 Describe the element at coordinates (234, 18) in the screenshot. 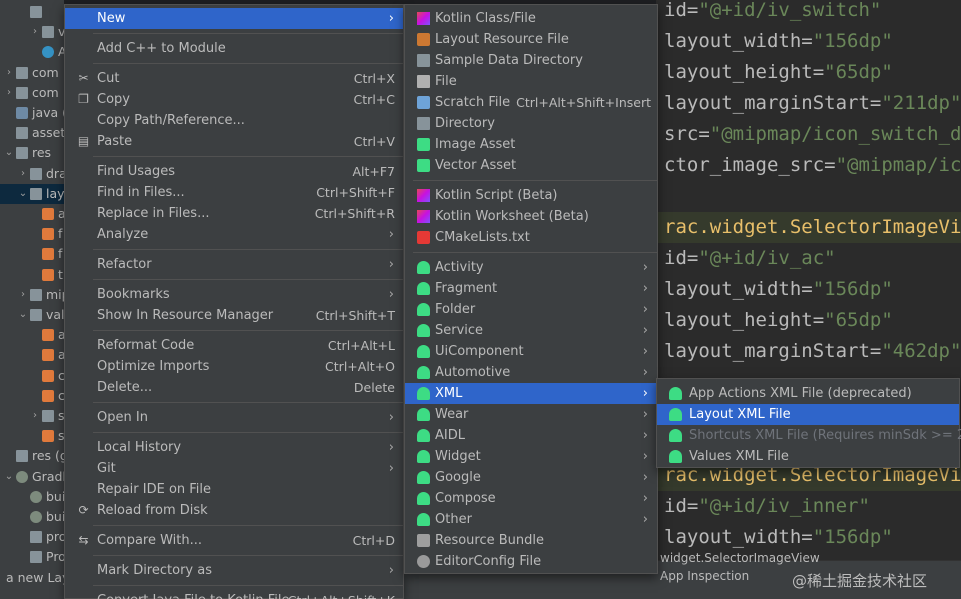

I see `menu-item-new: New ›` at that location.